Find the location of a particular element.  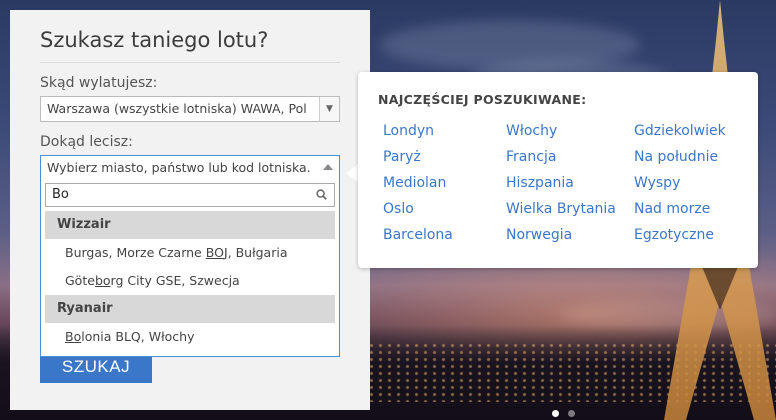

to-label: Dokąd lecisz: is located at coordinates (86, 142).